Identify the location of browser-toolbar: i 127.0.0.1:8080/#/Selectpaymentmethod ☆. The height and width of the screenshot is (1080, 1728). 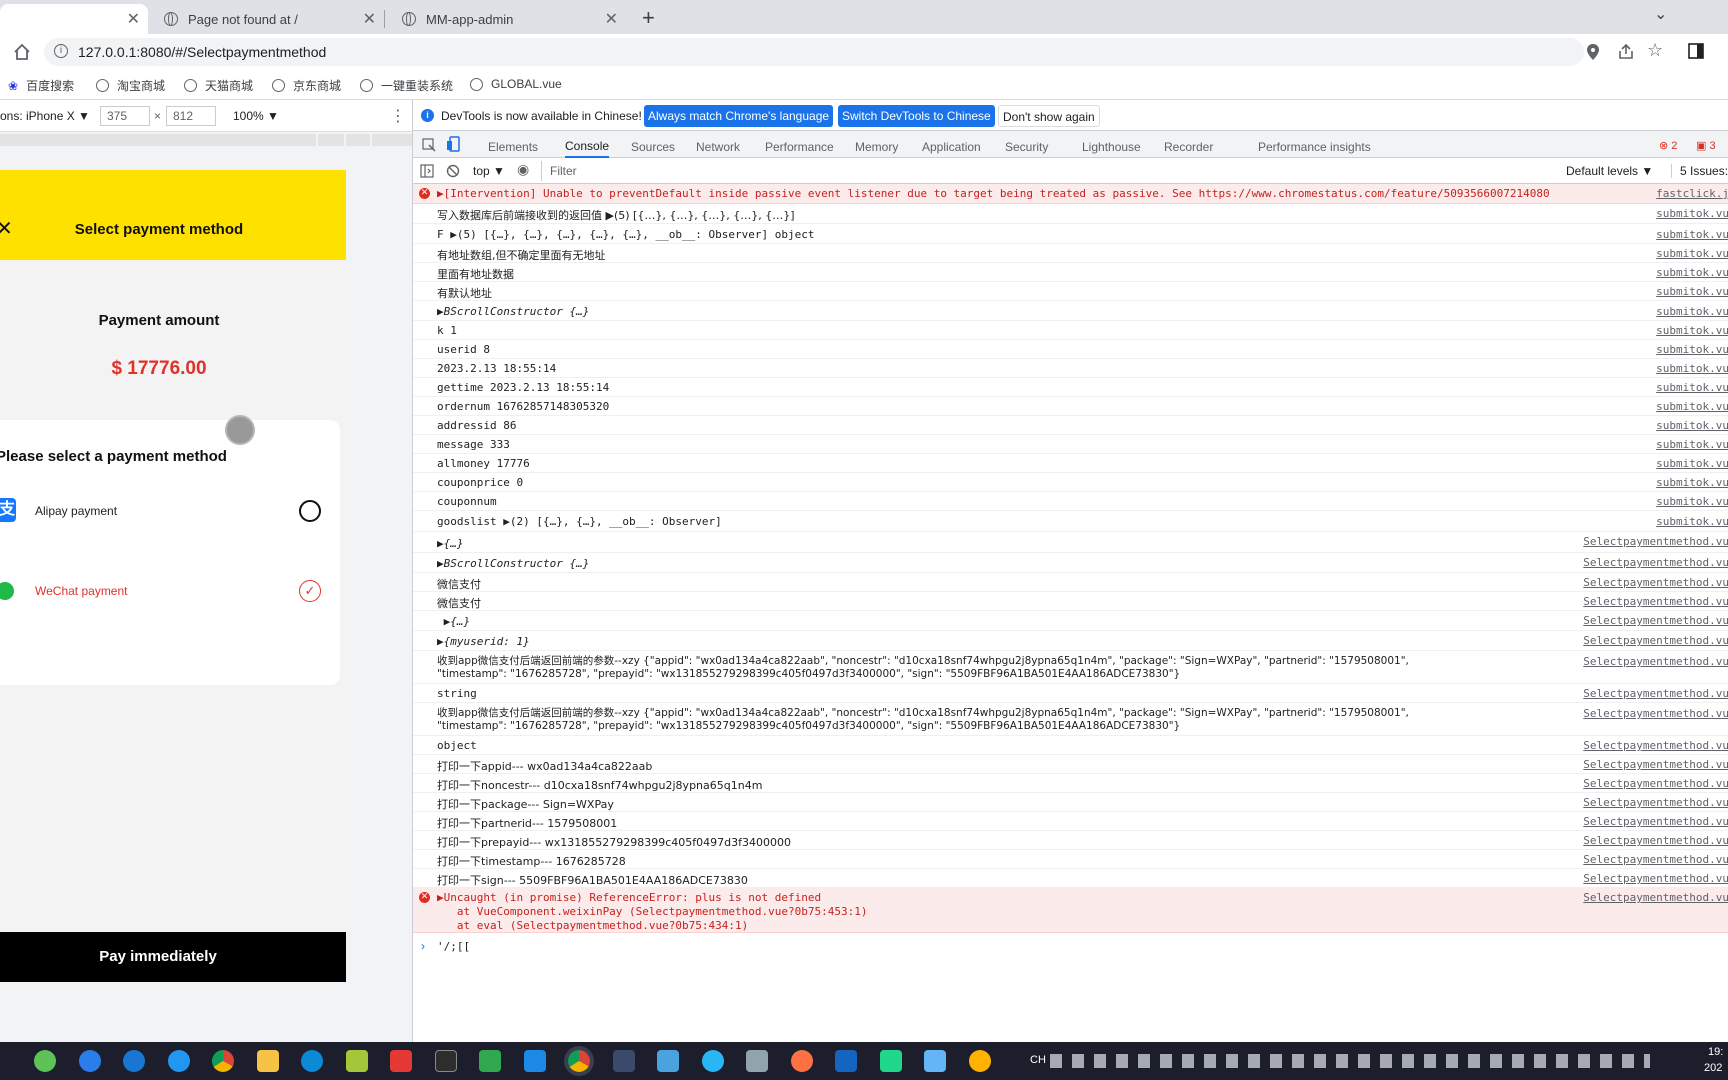
(864, 52).